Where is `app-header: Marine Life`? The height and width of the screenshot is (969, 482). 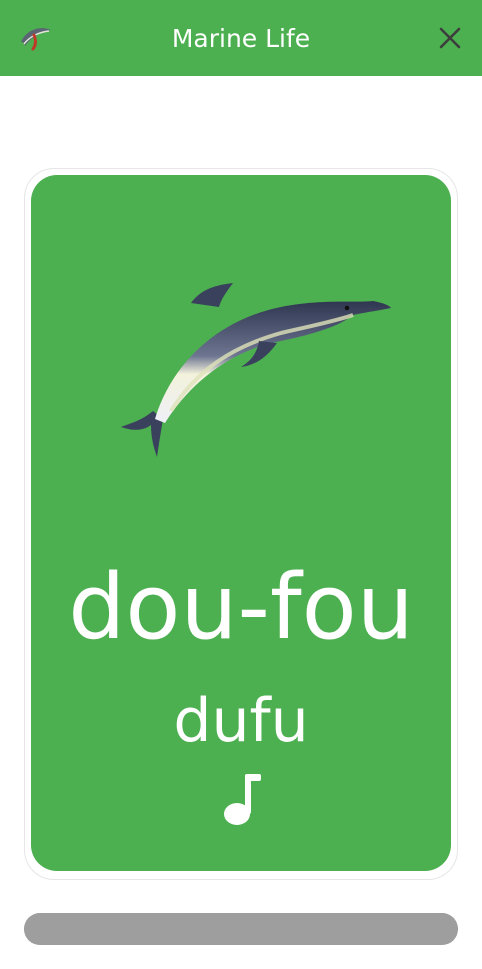 app-header: Marine Life is located at coordinates (241, 38).